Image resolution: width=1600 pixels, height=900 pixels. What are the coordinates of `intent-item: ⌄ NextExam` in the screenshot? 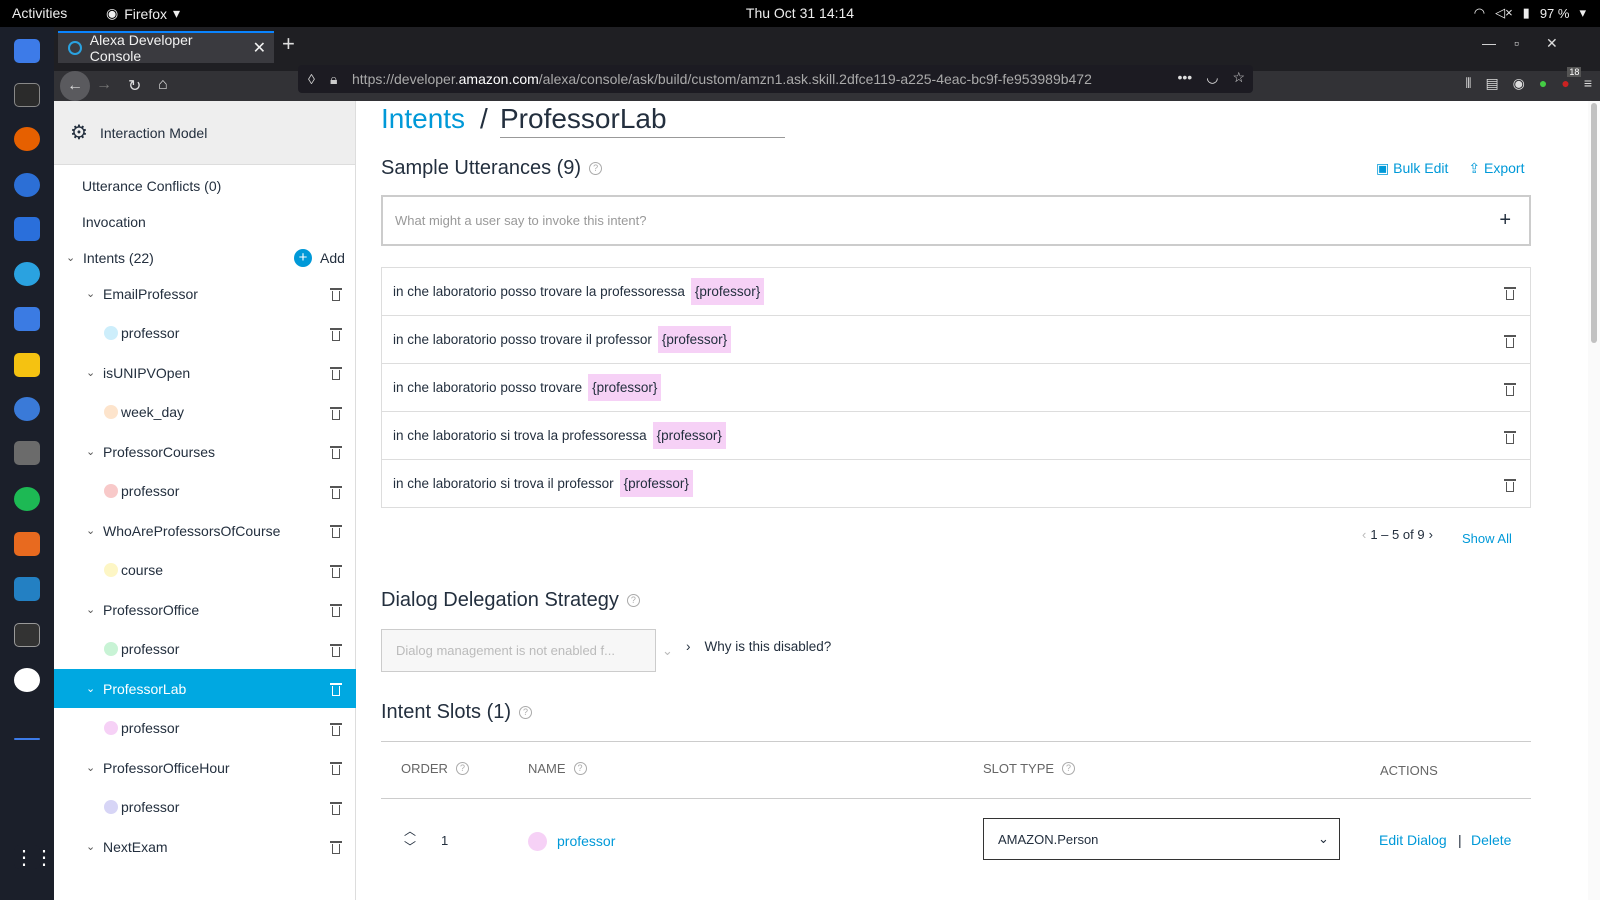 It's located at (205, 846).